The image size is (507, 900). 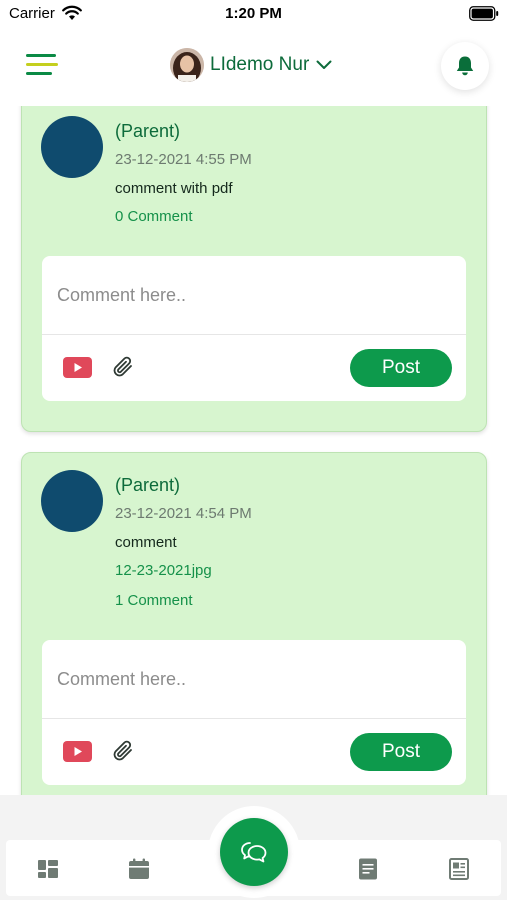 What do you see at coordinates (183, 216) in the screenshot?
I see `comment-count-link: 0 Comment` at bounding box center [183, 216].